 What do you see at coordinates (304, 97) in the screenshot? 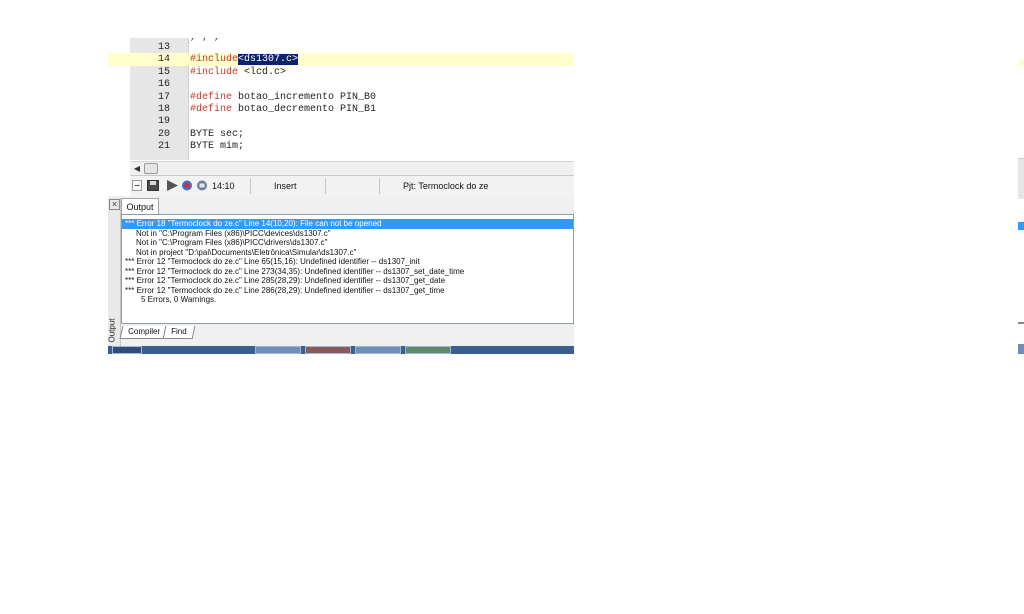
I see `code-token: botao_incremento PIN_B0` at bounding box center [304, 97].